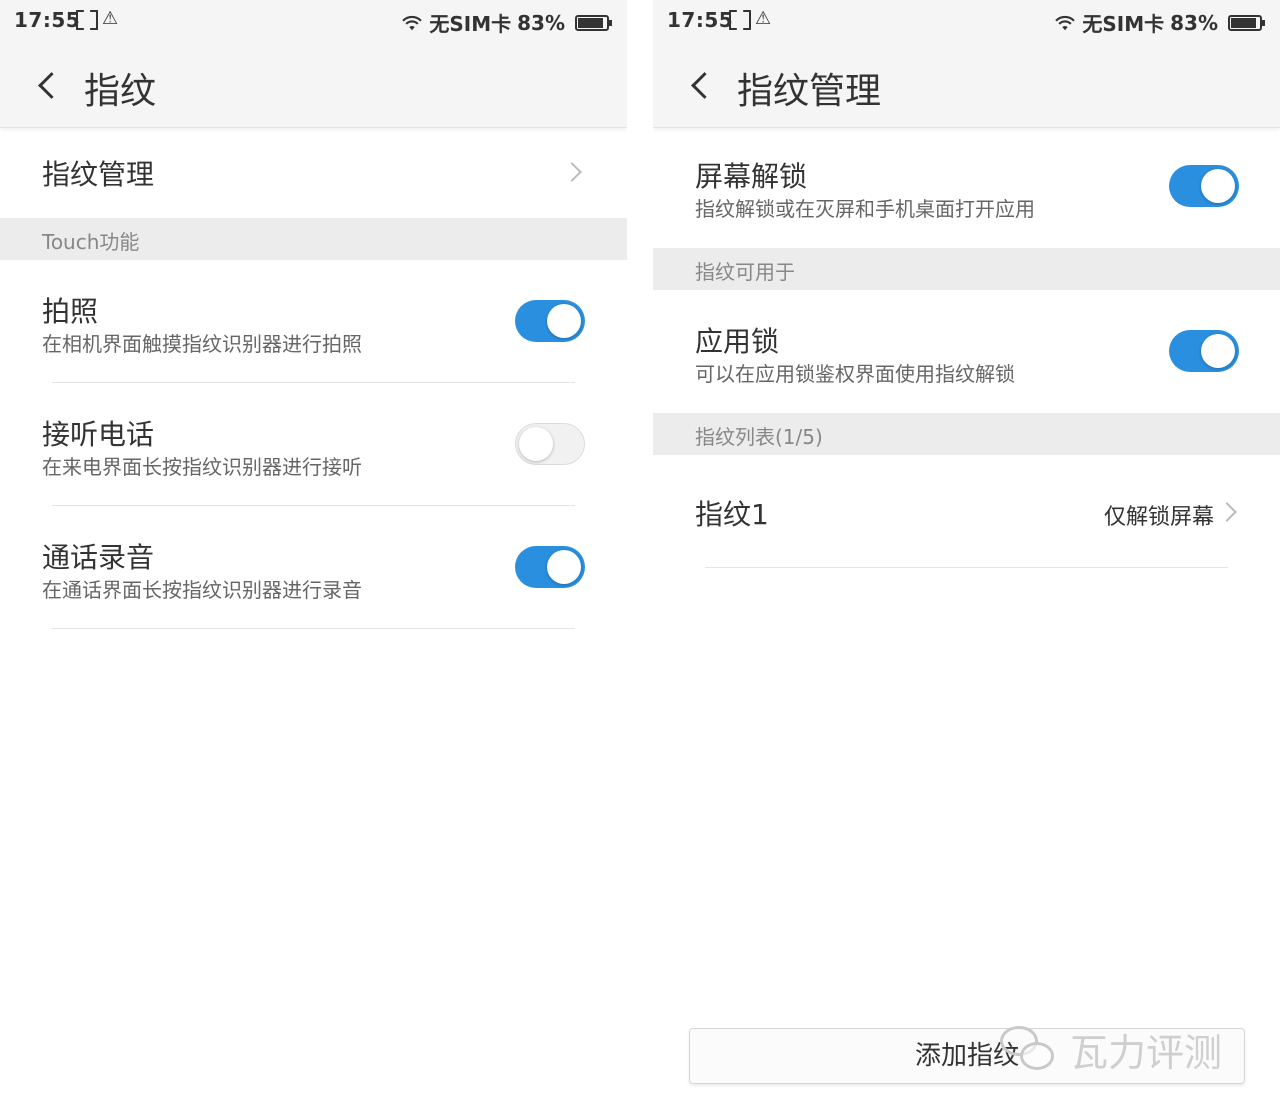 The height and width of the screenshot is (1114, 1280). What do you see at coordinates (745, 272) in the screenshot?
I see `section-usable-label: 指纹可用于` at bounding box center [745, 272].